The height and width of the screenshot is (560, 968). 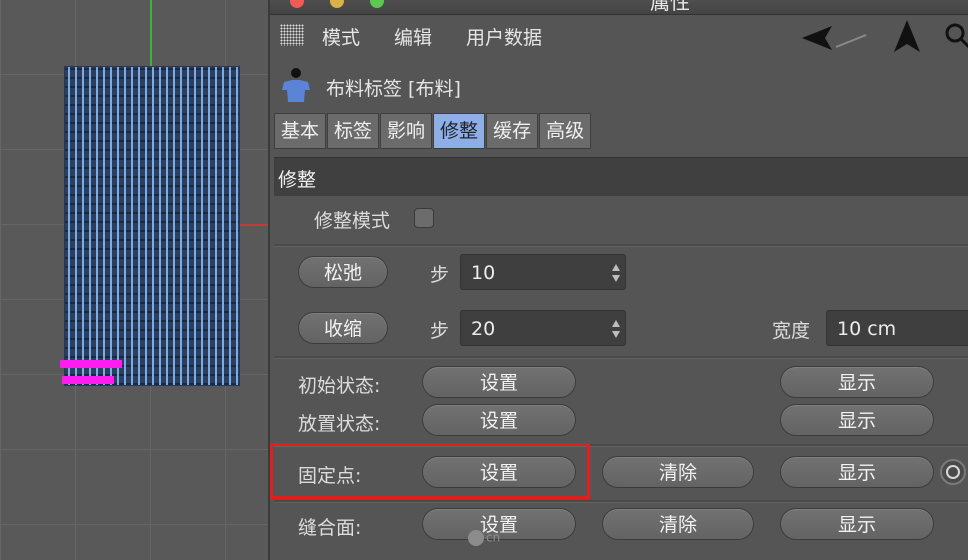 I want to click on section-header: 修整, so click(x=621, y=176).